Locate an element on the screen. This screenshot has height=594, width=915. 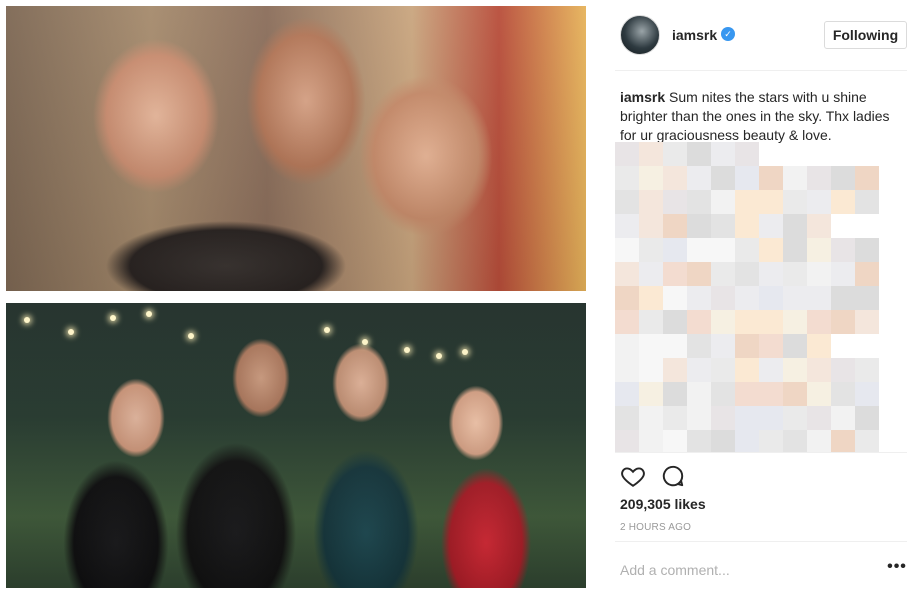
username-link: iamsrk is located at coordinates (694, 35).